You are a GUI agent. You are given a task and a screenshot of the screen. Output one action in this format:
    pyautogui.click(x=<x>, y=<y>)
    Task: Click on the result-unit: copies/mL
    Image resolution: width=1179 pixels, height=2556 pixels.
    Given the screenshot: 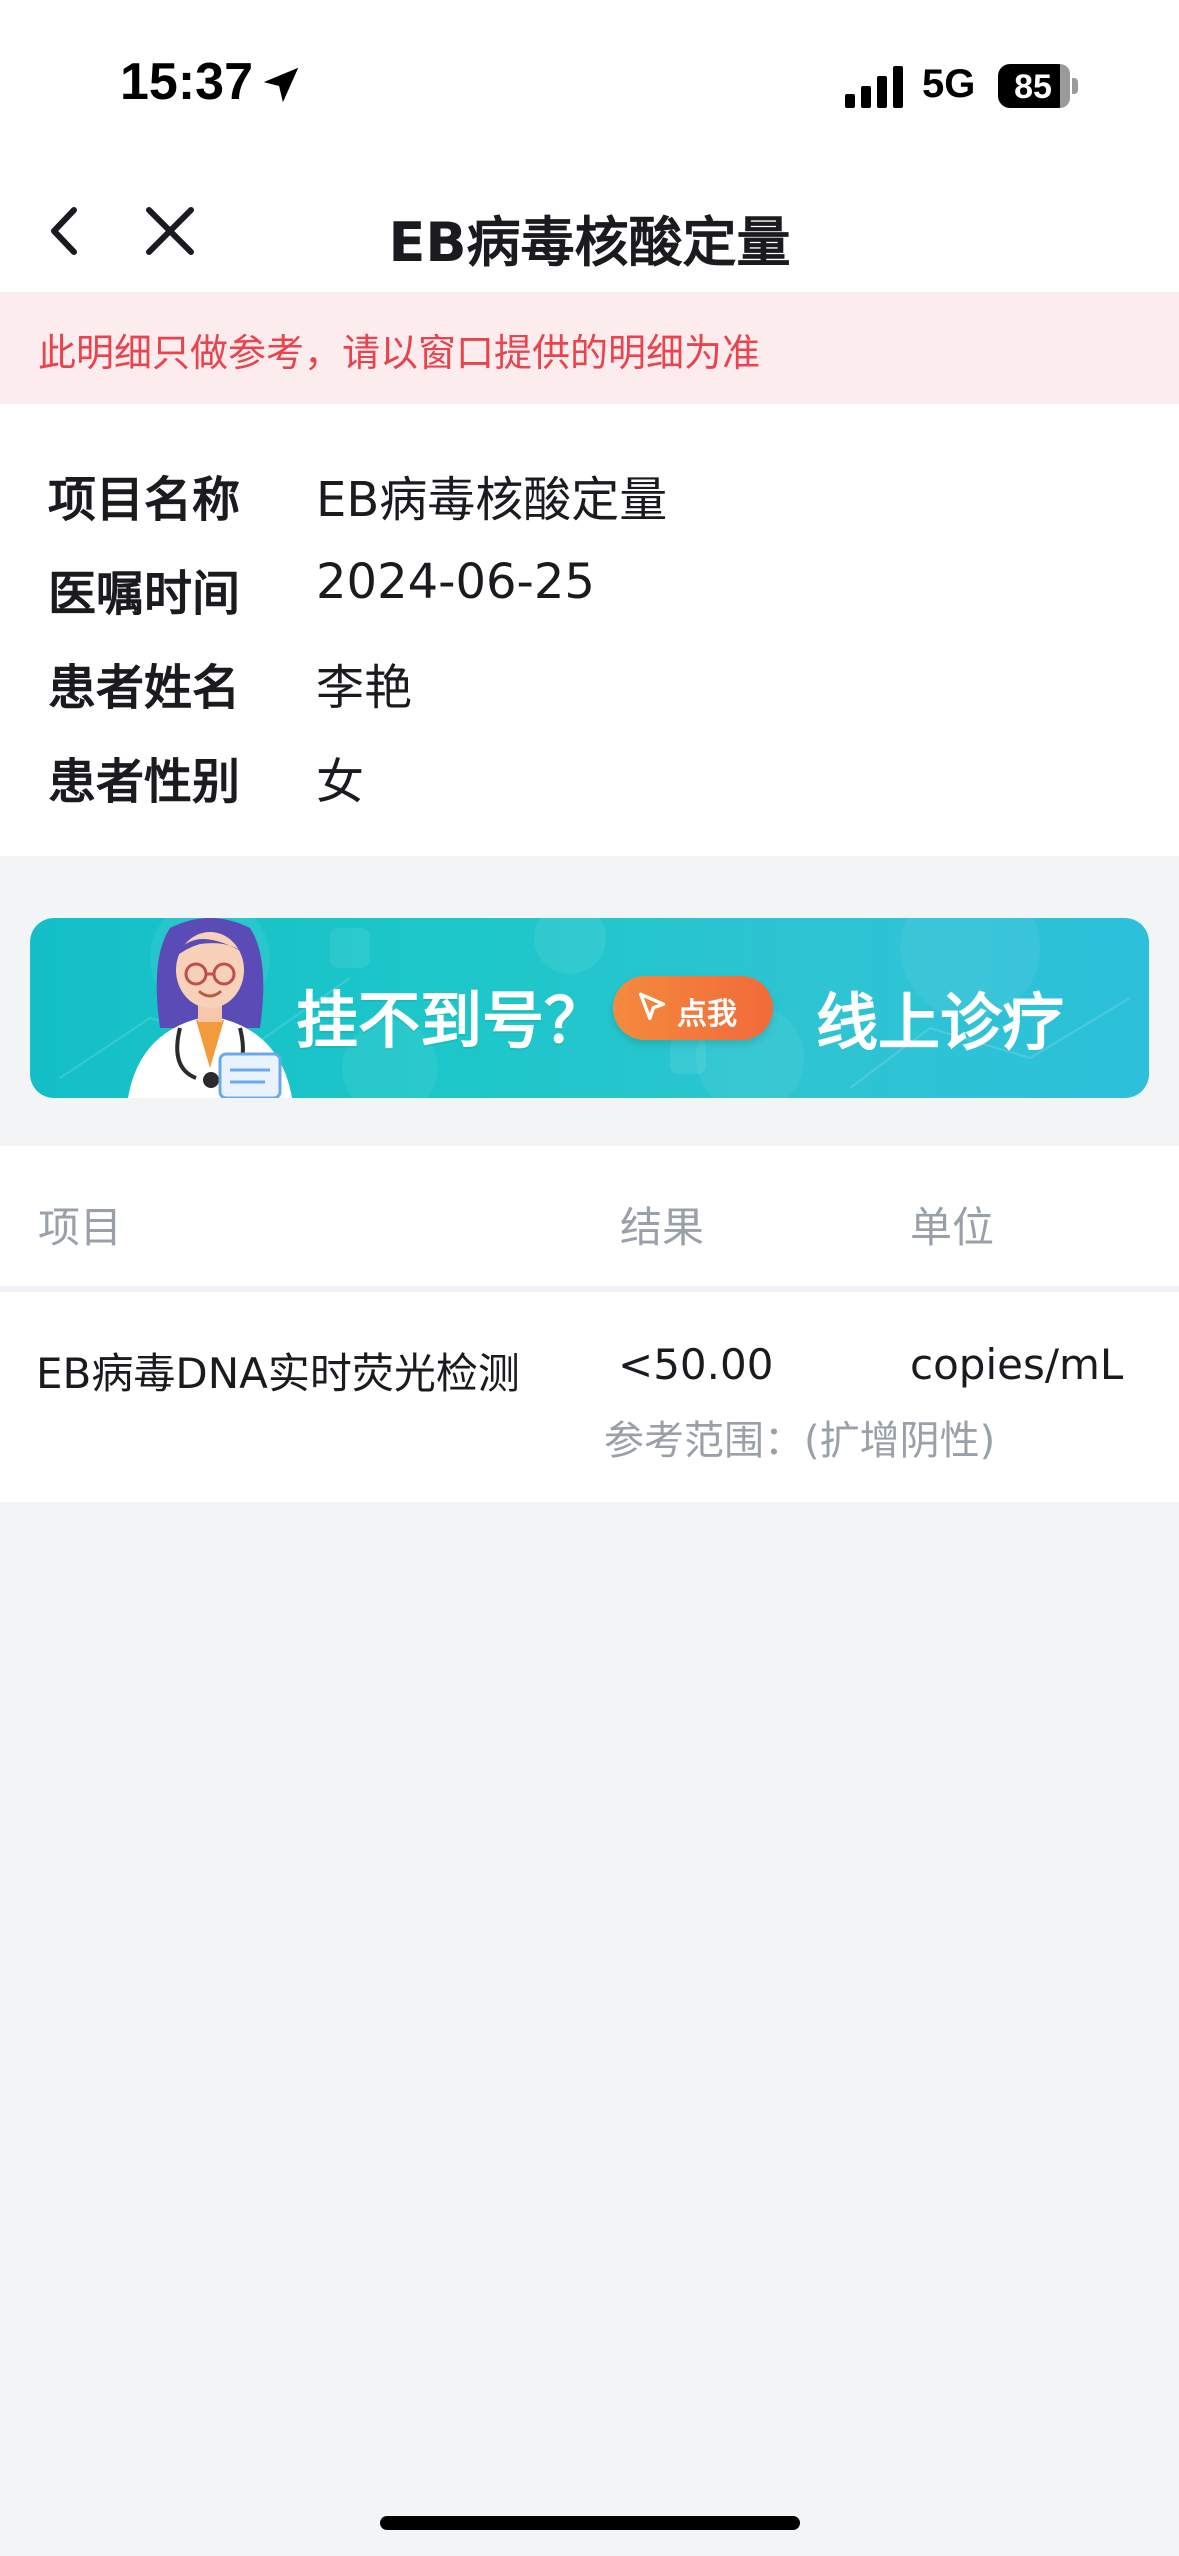 What is the action you would take?
    pyautogui.click(x=1017, y=1364)
    